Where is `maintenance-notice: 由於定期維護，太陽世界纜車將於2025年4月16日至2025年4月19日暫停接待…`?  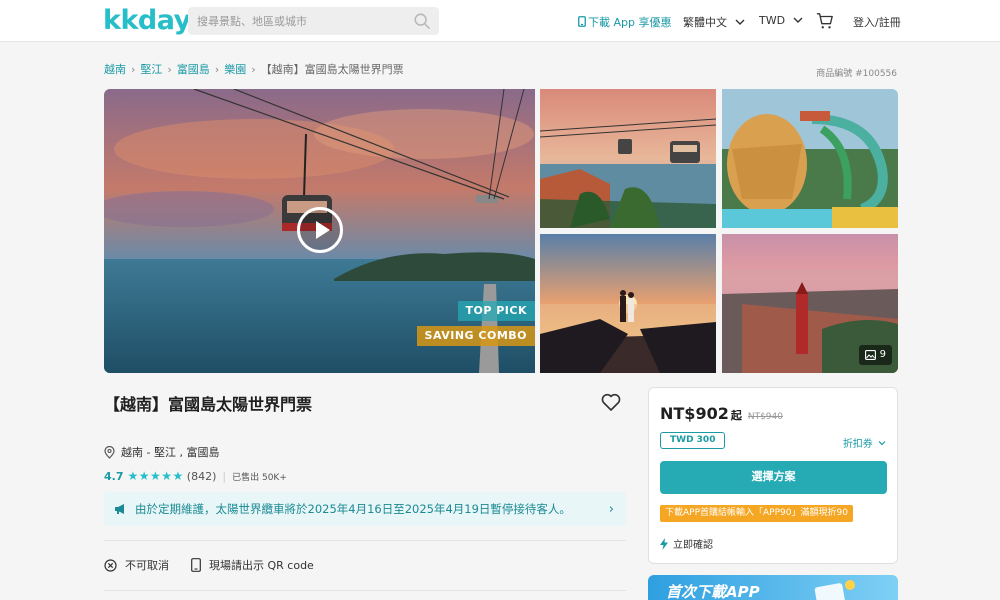
maintenance-notice: 由於定期維護，太陽世界纜車將於2025年4月16日至2025年4月19日暫停接待… is located at coordinates (365, 509).